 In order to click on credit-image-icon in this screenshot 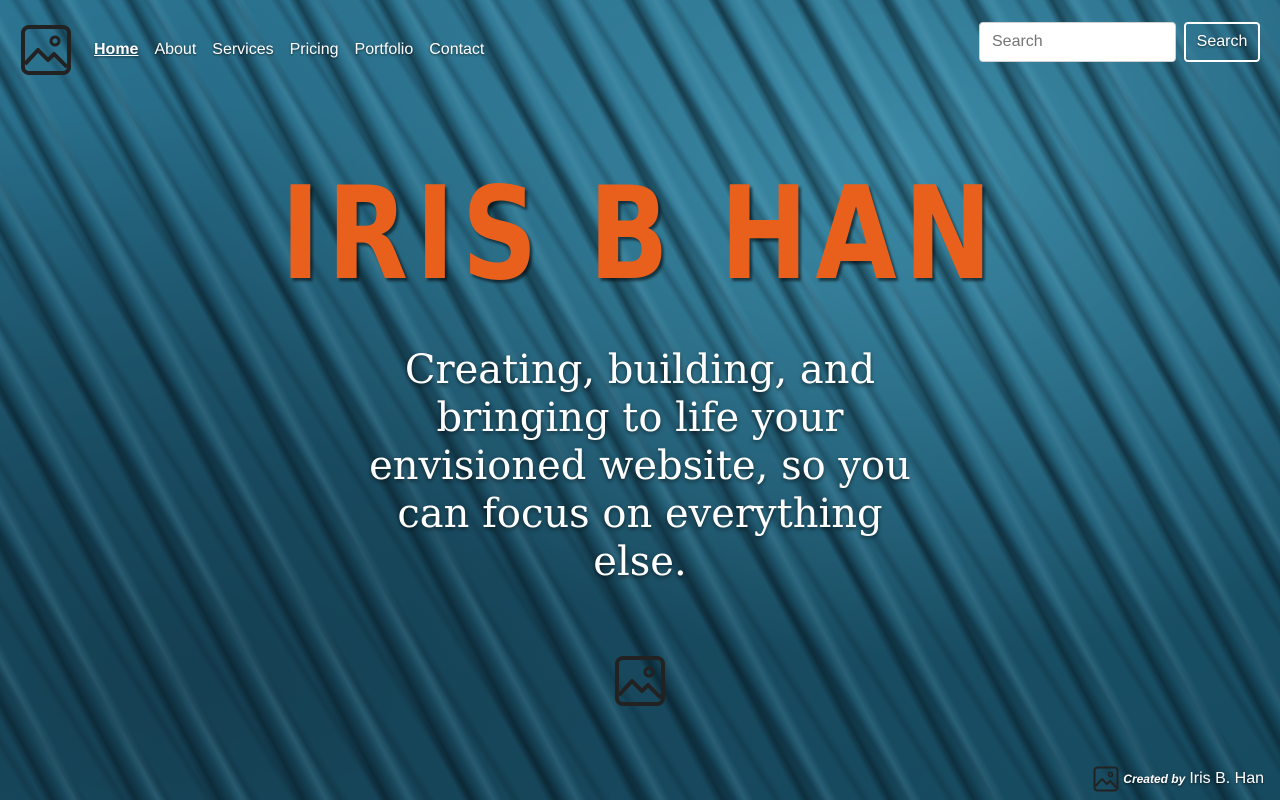, I will do `click(1106, 779)`.